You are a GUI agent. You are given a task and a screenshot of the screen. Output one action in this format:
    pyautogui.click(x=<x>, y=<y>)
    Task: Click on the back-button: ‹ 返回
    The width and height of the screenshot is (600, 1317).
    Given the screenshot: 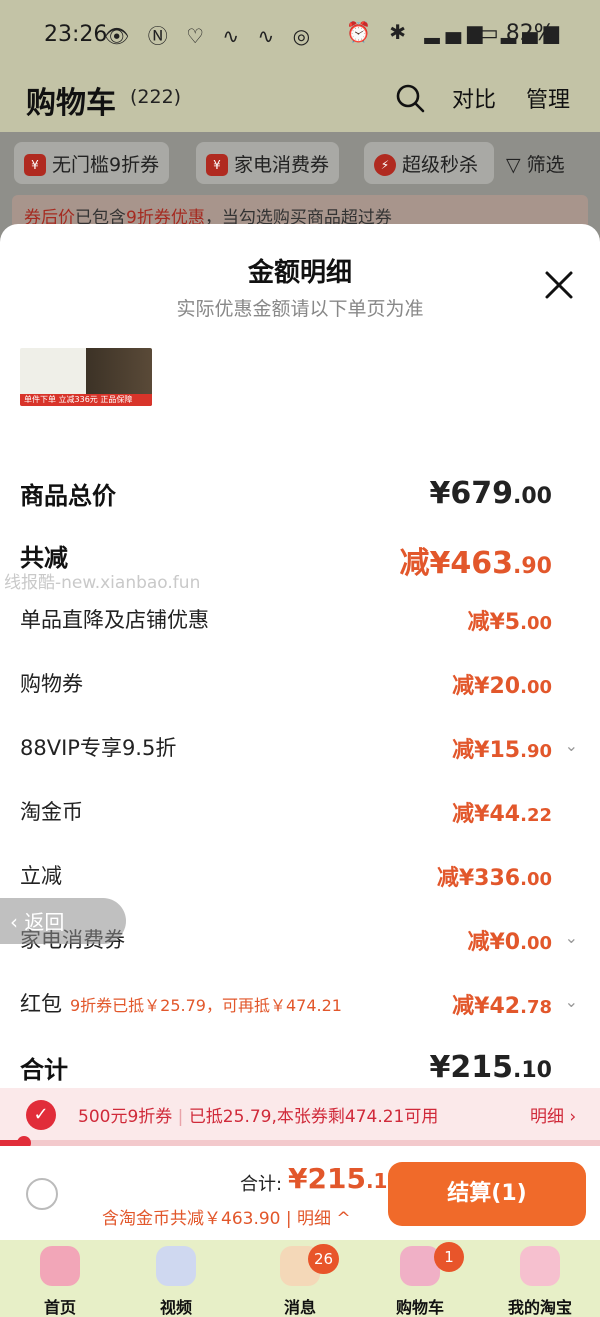 What is the action you would take?
    pyautogui.click(x=63, y=921)
    